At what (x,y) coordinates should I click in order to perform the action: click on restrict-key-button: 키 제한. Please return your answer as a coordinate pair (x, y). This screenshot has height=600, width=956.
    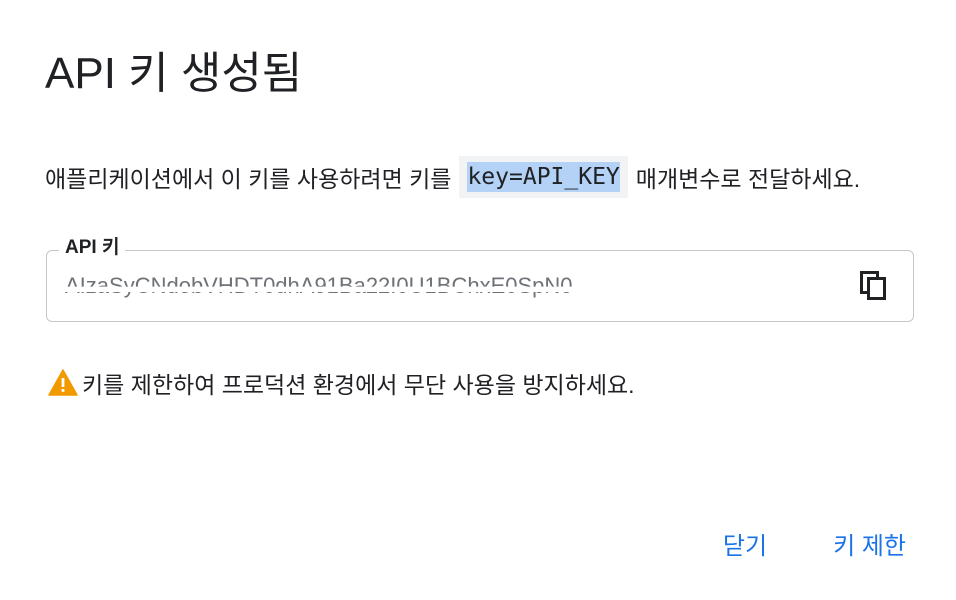
    Looking at the image, I should click on (869, 543).